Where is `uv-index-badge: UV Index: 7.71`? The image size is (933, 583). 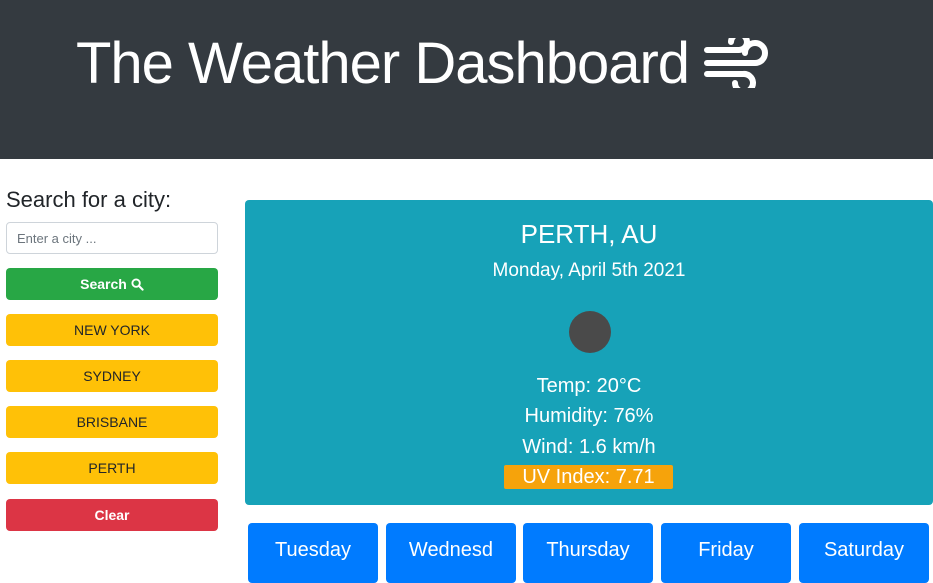
uv-index-badge: UV Index: 7.71 is located at coordinates (588, 477).